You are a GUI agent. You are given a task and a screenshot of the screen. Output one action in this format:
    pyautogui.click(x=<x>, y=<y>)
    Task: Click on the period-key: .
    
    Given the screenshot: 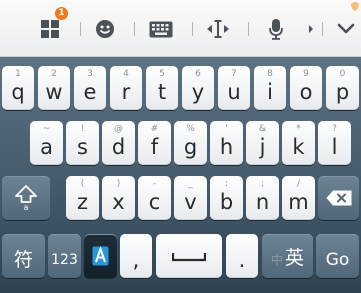 What is the action you would take?
    pyautogui.click(x=242, y=256)
    